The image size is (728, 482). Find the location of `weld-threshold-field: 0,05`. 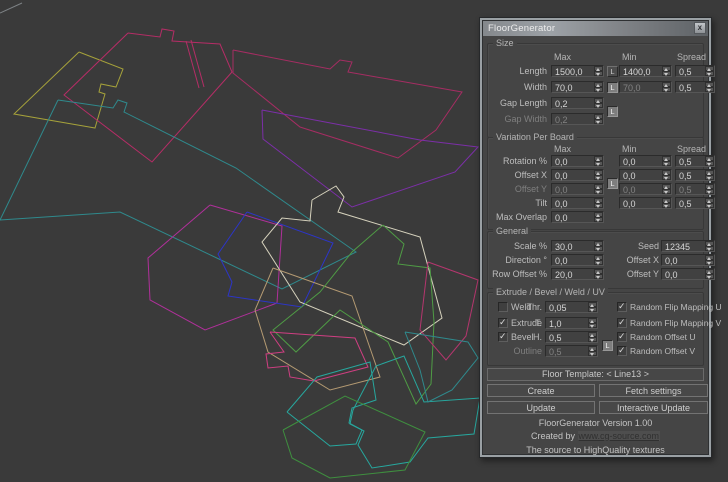

weld-threshold-field: 0,05 is located at coordinates (571, 307).